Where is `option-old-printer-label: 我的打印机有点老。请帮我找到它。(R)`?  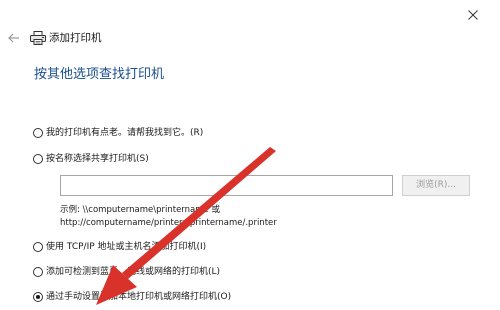
option-old-printer-label: 我的打印机有点老。请帮我找到它。(R) is located at coordinates (125, 133).